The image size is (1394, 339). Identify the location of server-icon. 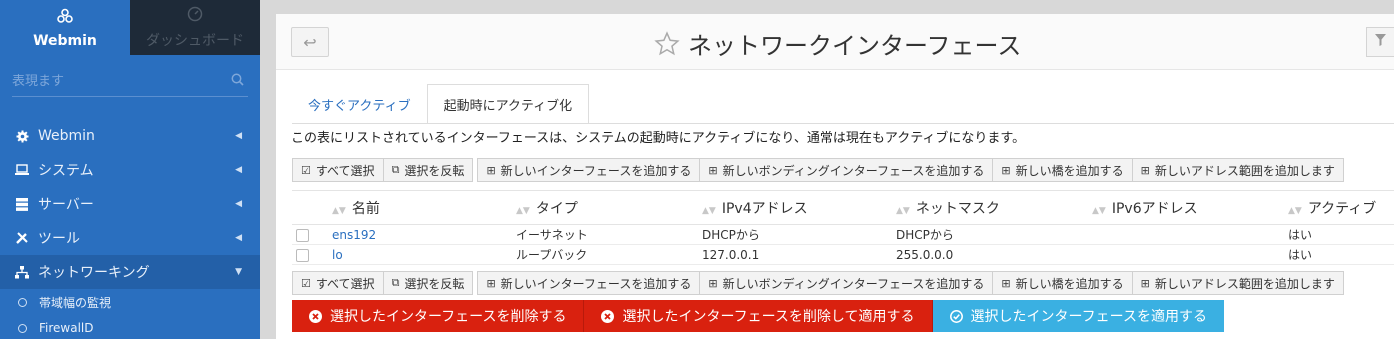
(22, 204).